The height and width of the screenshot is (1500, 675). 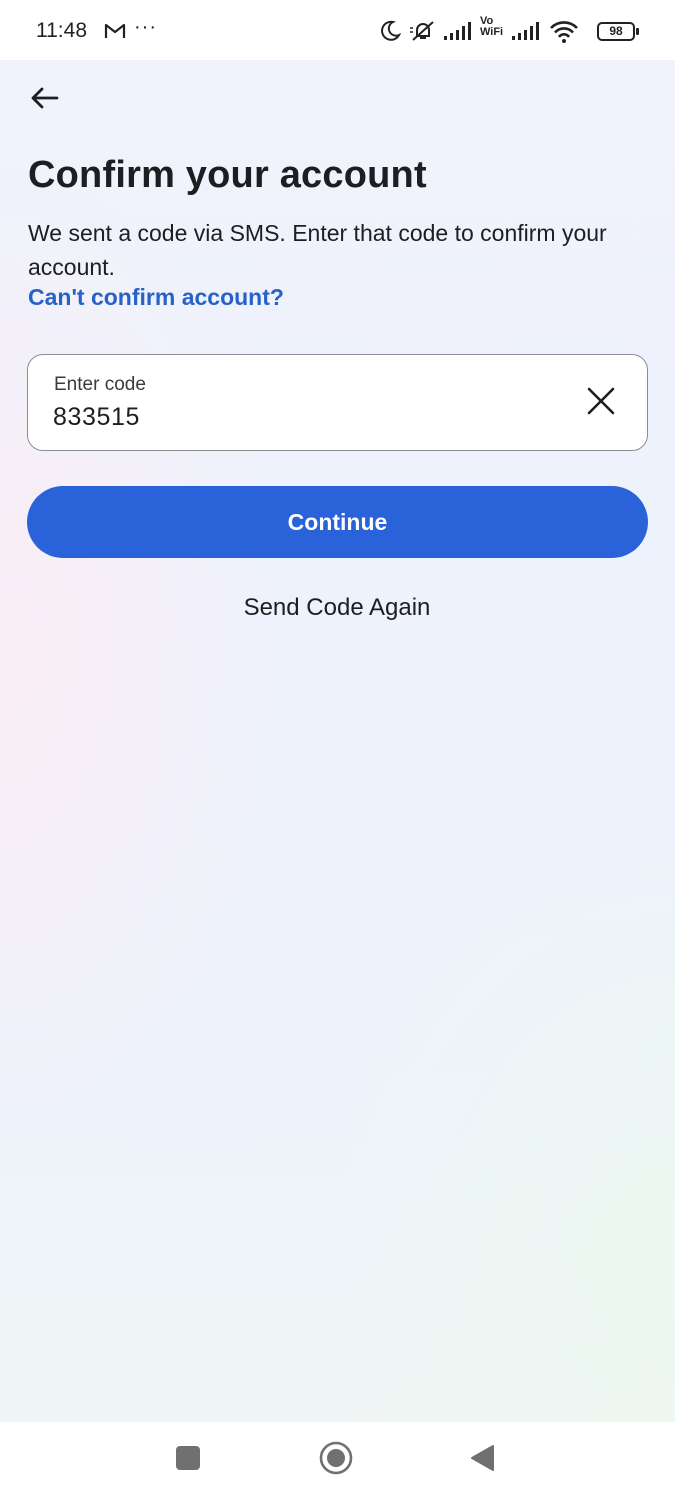 I want to click on recents-square-icon, so click(x=188, y=1460).